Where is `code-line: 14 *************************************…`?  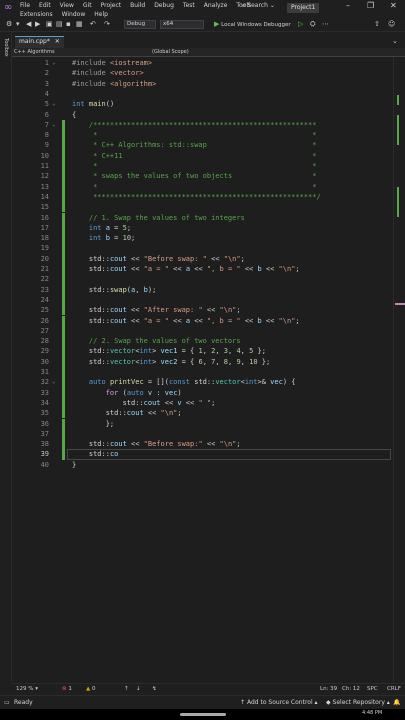
code-line: 14 *************************************… is located at coordinates (202, 197).